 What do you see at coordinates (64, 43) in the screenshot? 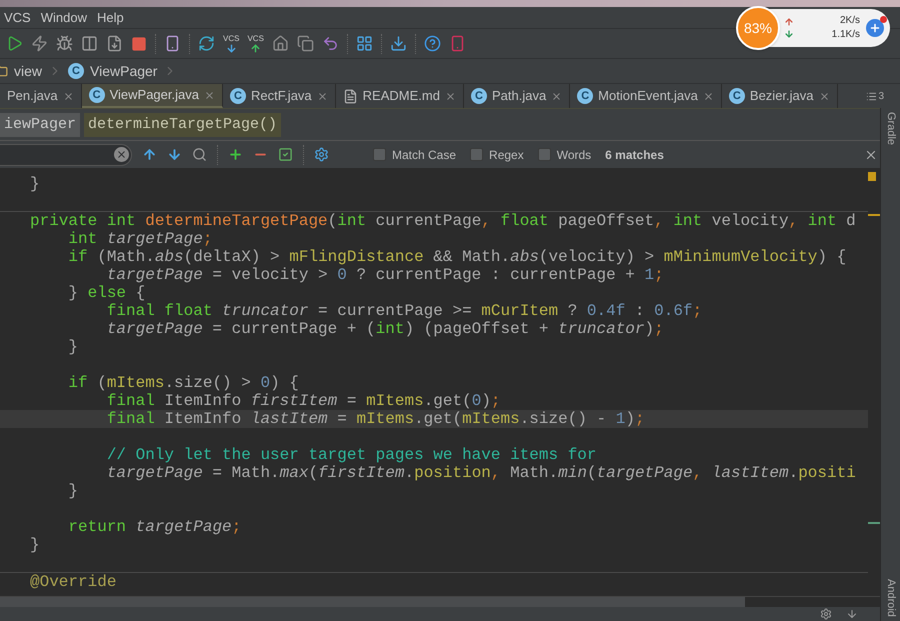
I see `bug-icon` at bounding box center [64, 43].